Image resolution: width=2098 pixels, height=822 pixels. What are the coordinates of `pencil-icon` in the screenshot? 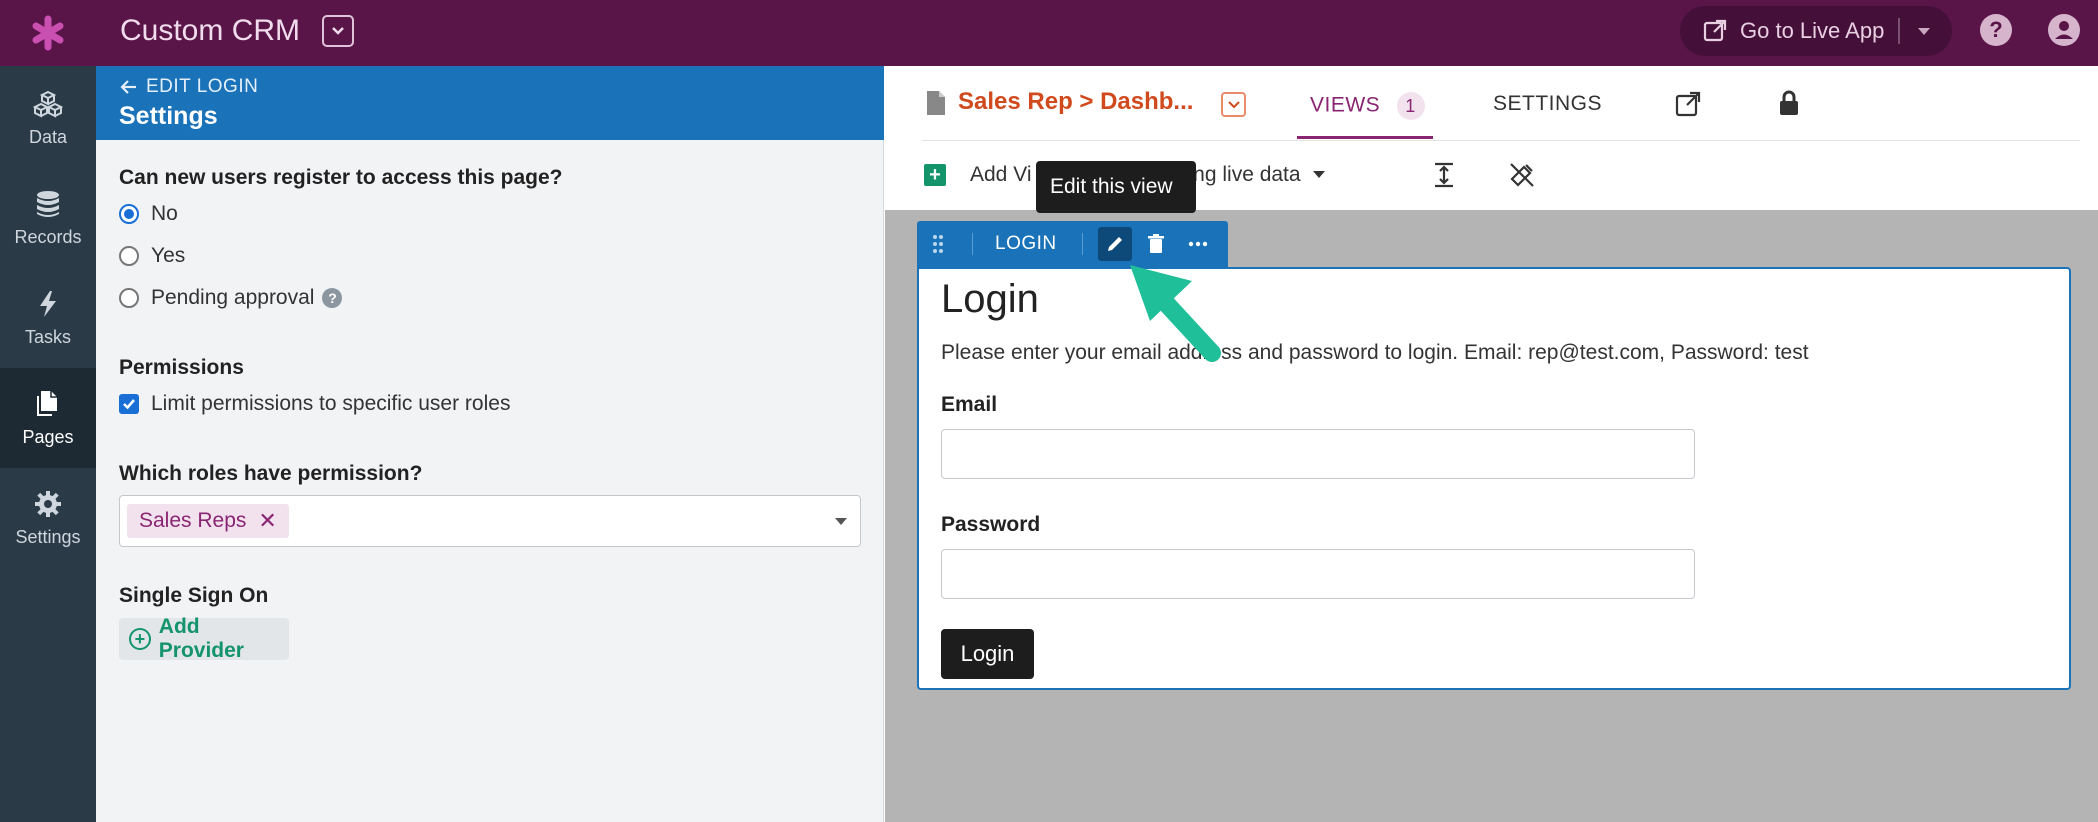 It's located at (1115, 244).